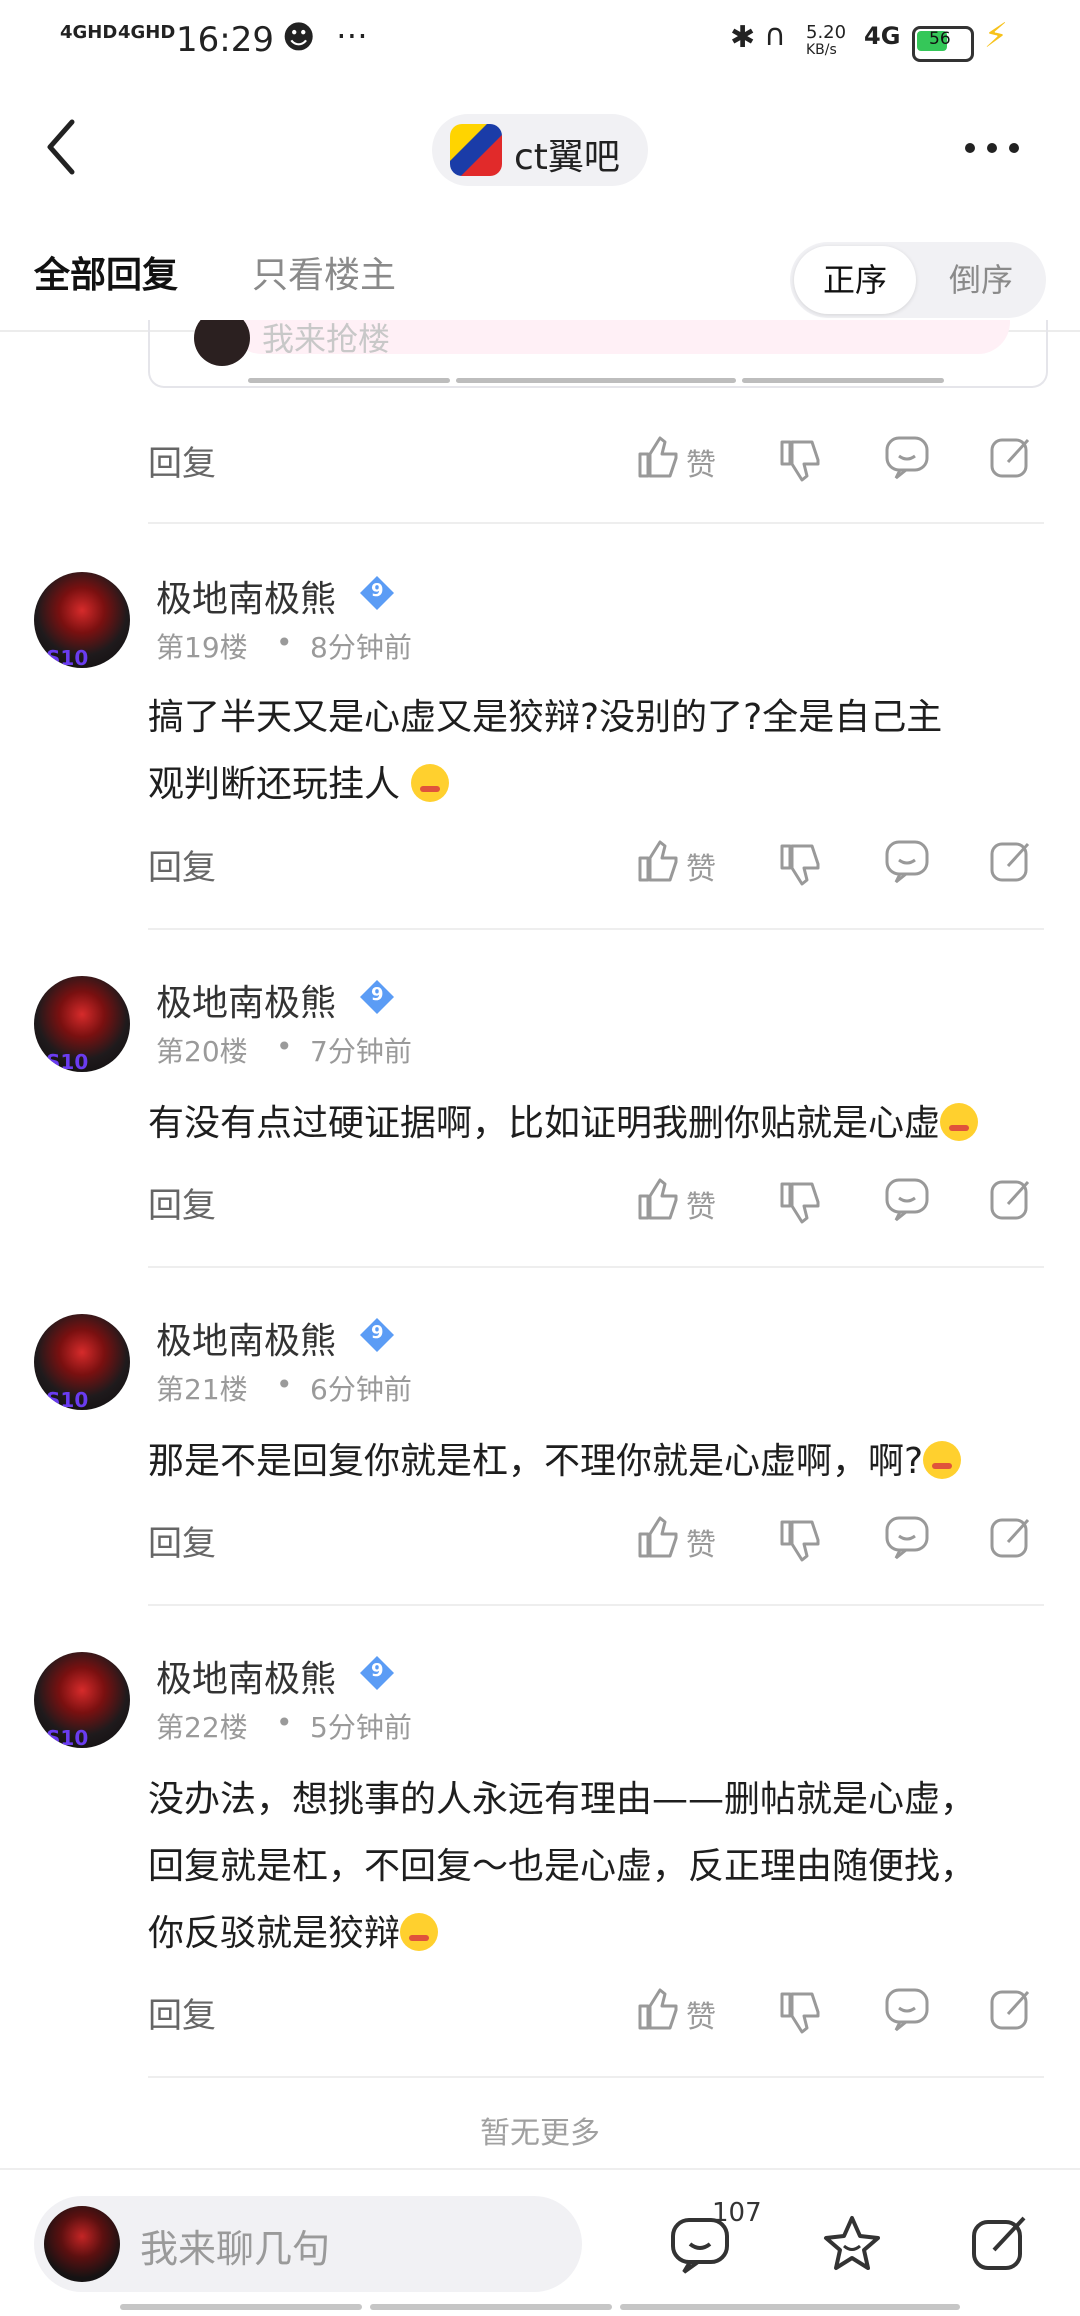 This screenshot has height=2316, width=1080. I want to click on post-time: 6分钟前, so click(361, 1389).